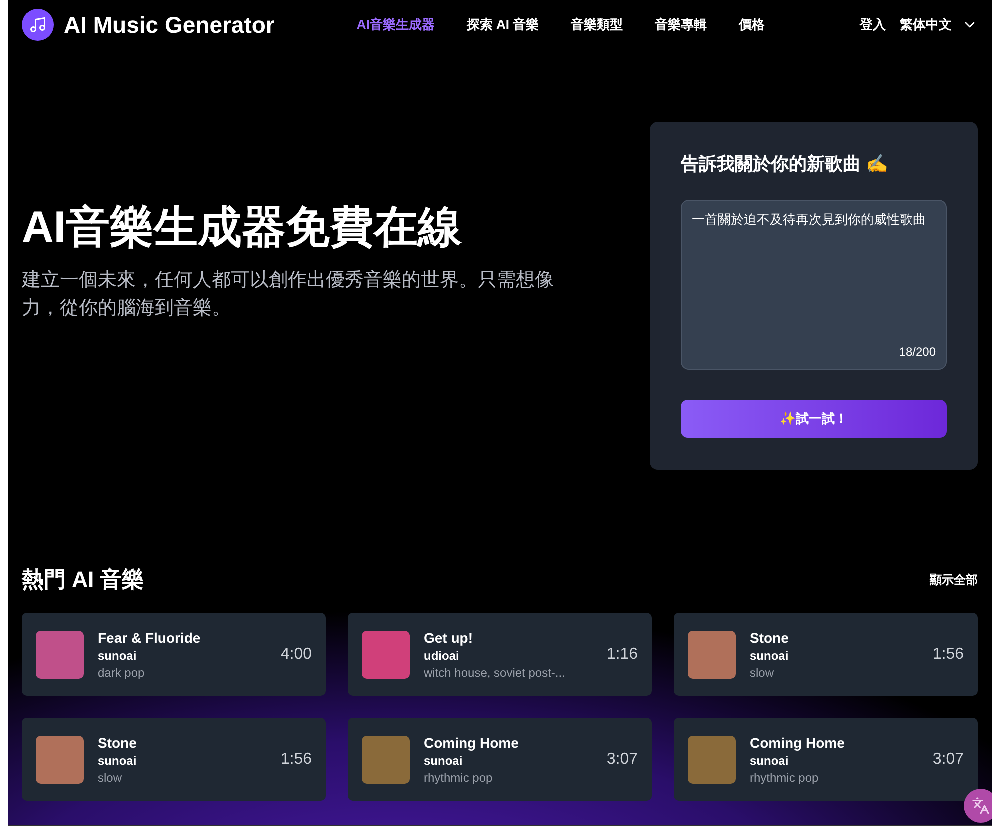  Describe the element at coordinates (954, 580) in the screenshot. I see `show-all-link: 顯示全部` at that location.